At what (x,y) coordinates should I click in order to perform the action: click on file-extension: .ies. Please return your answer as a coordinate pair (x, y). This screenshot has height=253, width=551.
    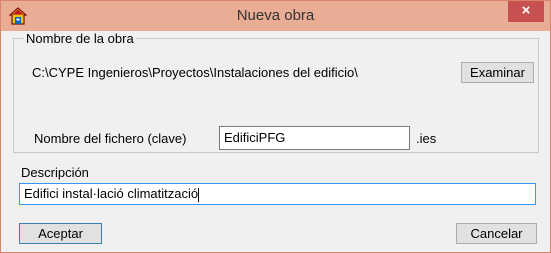
    Looking at the image, I should click on (426, 138).